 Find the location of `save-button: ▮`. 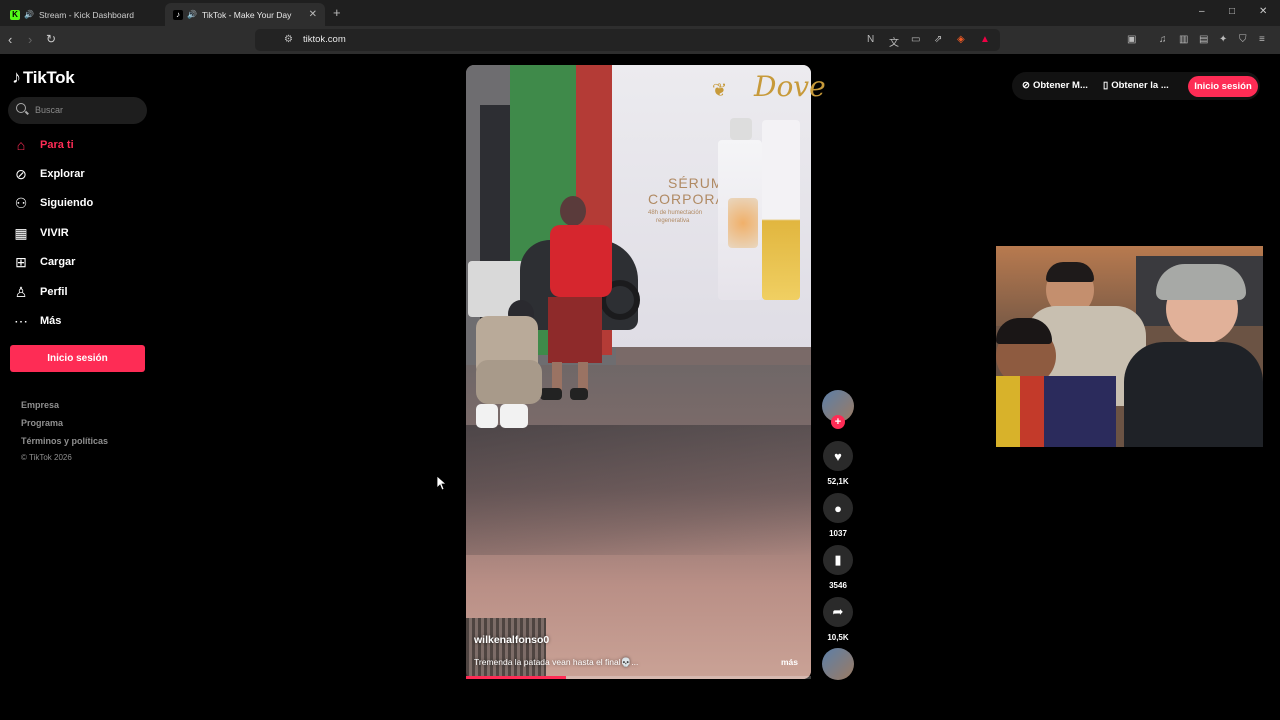

save-button: ▮ is located at coordinates (838, 560).